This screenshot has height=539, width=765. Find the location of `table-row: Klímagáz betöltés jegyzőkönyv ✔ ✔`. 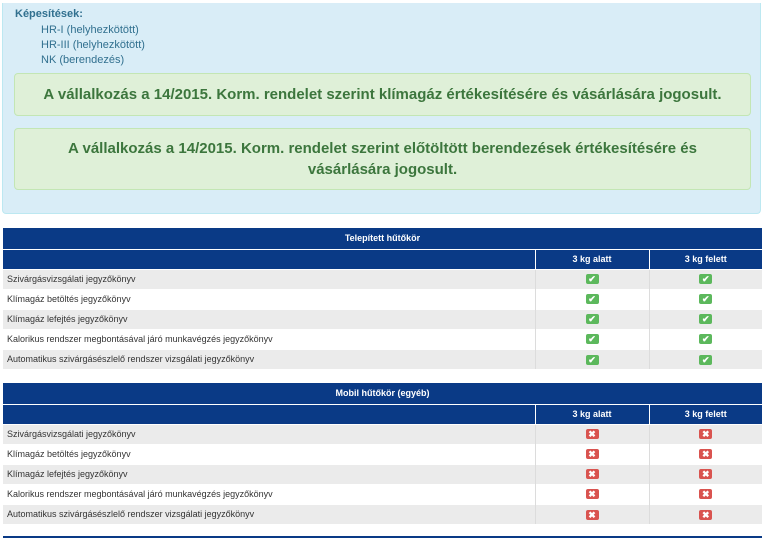

table-row: Klímagáz betöltés jegyzőkönyv ✔ ✔ is located at coordinates (382, 298).